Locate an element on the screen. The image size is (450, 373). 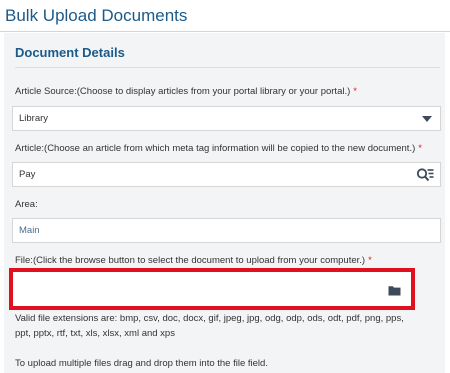
article-lookup-field: Pay is located at coordinates (226, 174).